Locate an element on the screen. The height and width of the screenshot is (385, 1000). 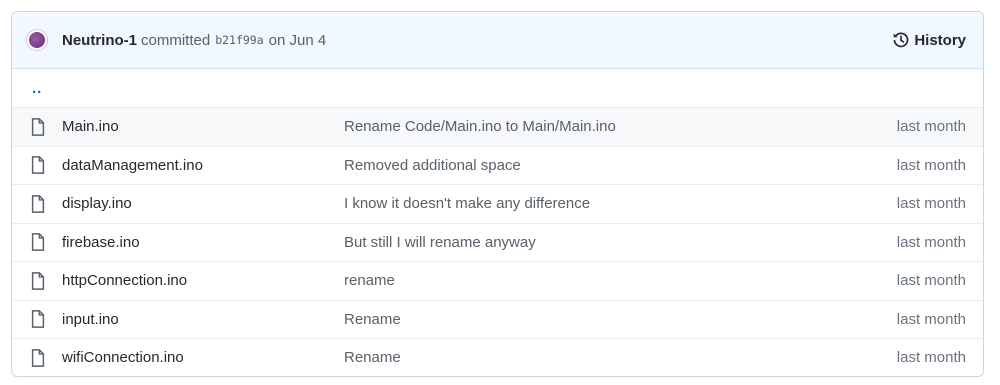
avatar-image is located at coordinates (37, 40).